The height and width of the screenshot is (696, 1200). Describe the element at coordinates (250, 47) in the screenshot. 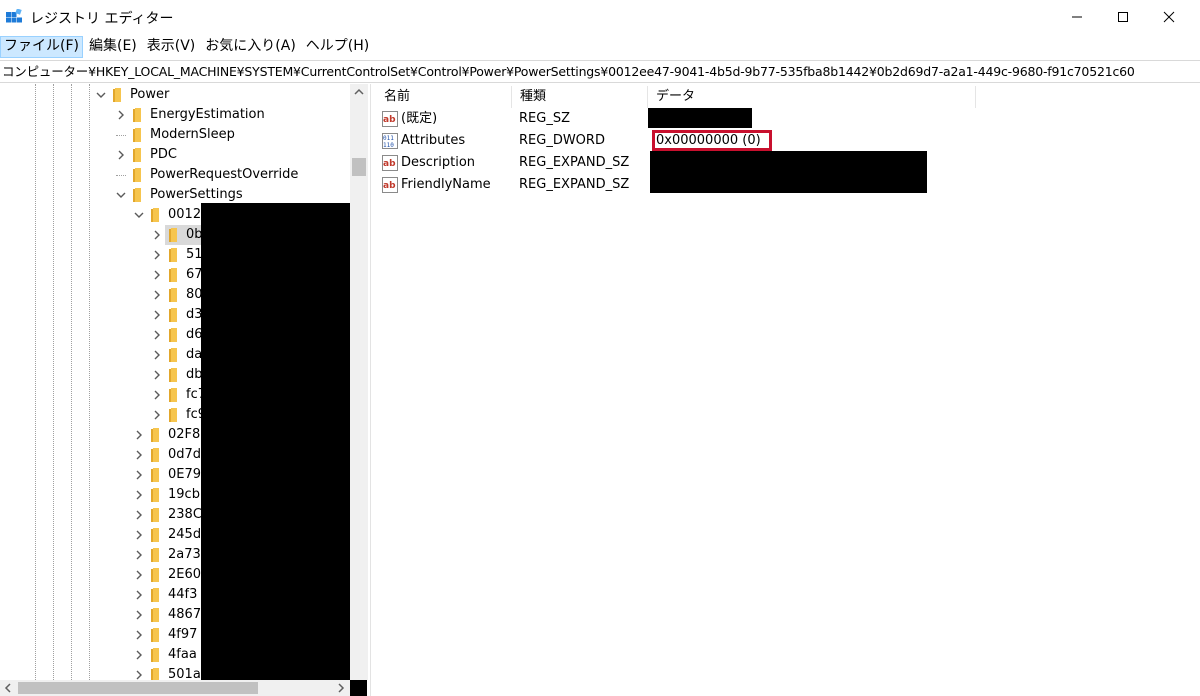

I see `menu-favorites: お気に入り(A)` at that location.